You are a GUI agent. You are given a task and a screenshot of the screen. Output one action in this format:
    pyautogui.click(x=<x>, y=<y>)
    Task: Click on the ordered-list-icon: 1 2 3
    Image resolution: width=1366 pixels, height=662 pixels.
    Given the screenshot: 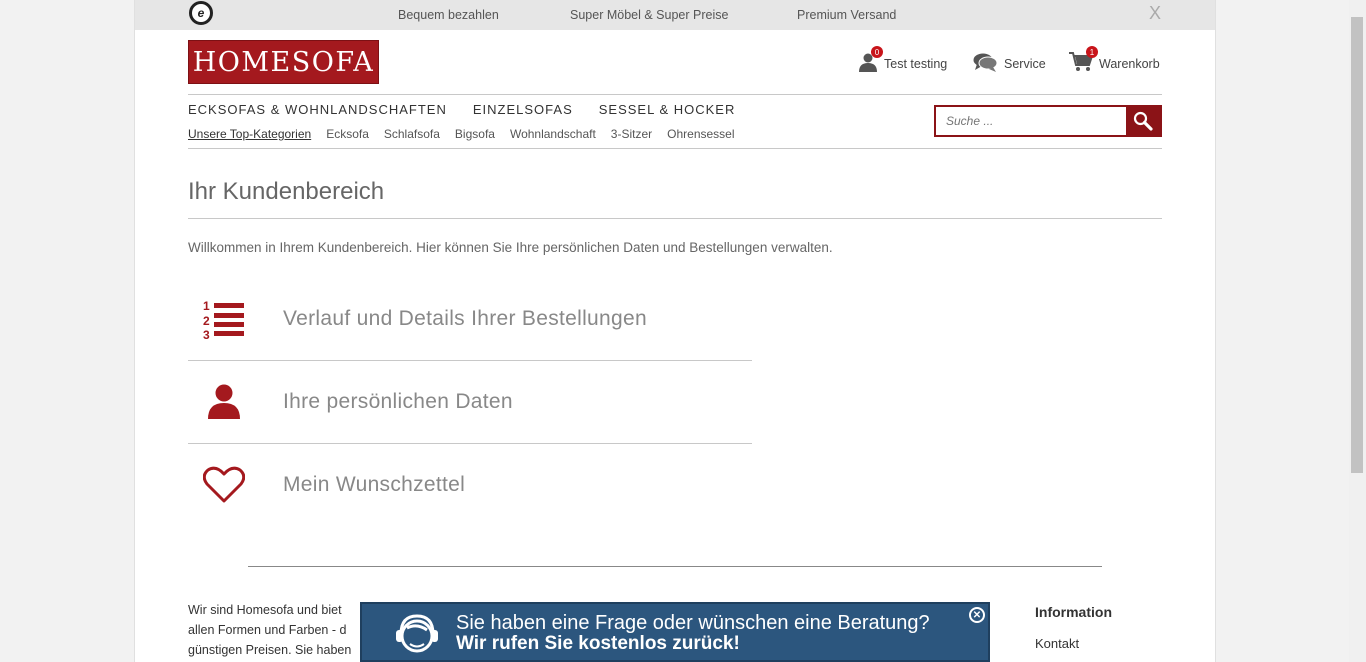 What is the action you would take?
    pyautogui.click(x=224, y=319)
    